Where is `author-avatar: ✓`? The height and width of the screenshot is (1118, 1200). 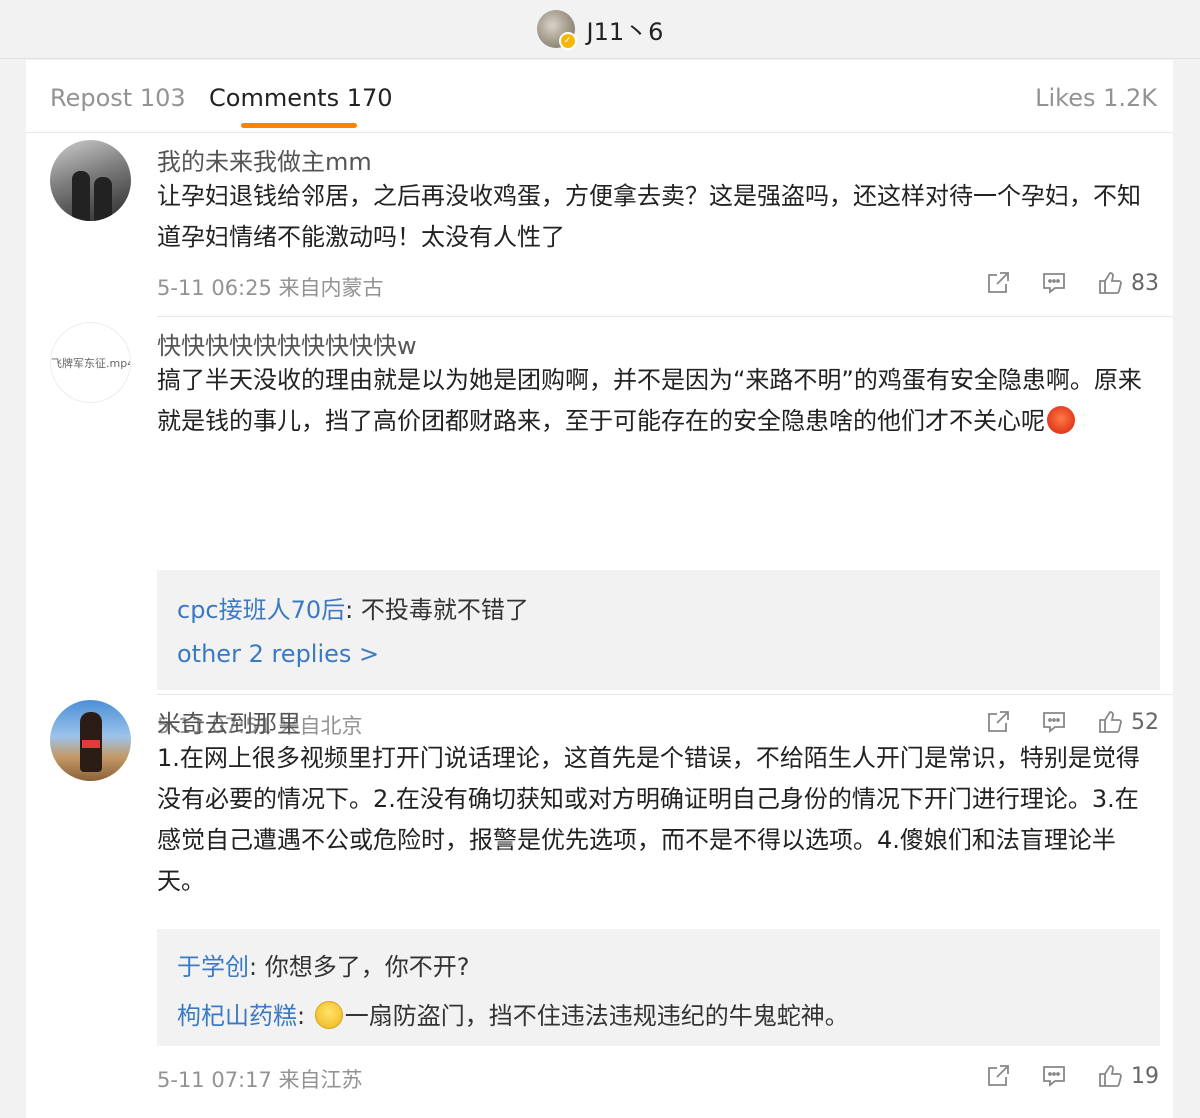
author-avatar: ✓ is located at coordinates (556, 30).